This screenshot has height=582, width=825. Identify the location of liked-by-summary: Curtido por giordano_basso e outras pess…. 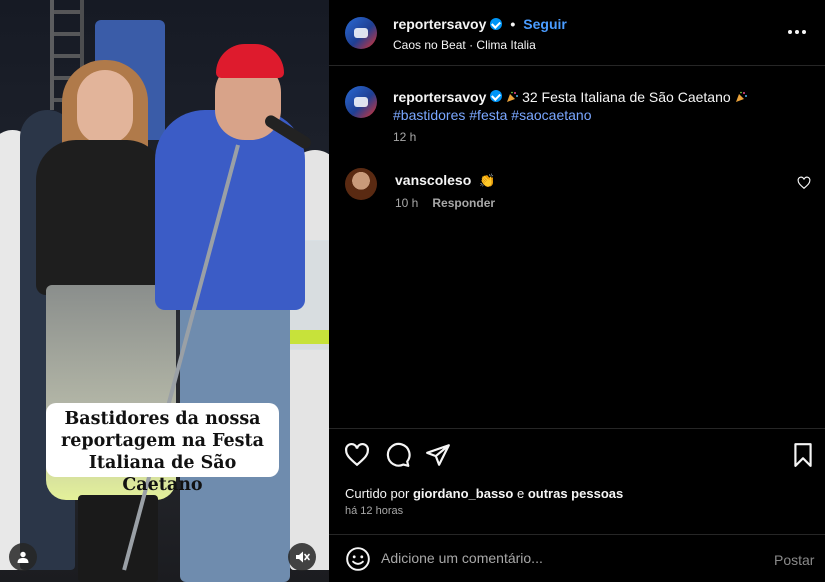
(484, 493).